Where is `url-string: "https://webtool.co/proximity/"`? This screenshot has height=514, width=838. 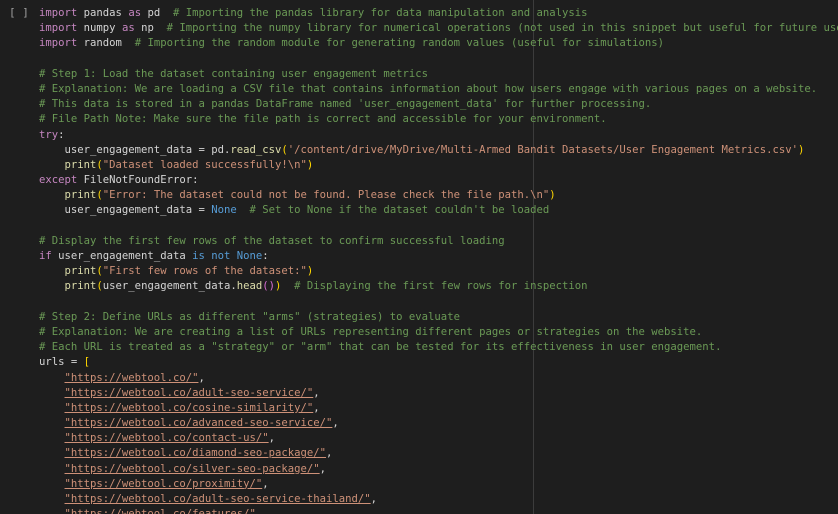 url-string: "https://webtool.co/proximity/" is located at coordinates (163, 483).